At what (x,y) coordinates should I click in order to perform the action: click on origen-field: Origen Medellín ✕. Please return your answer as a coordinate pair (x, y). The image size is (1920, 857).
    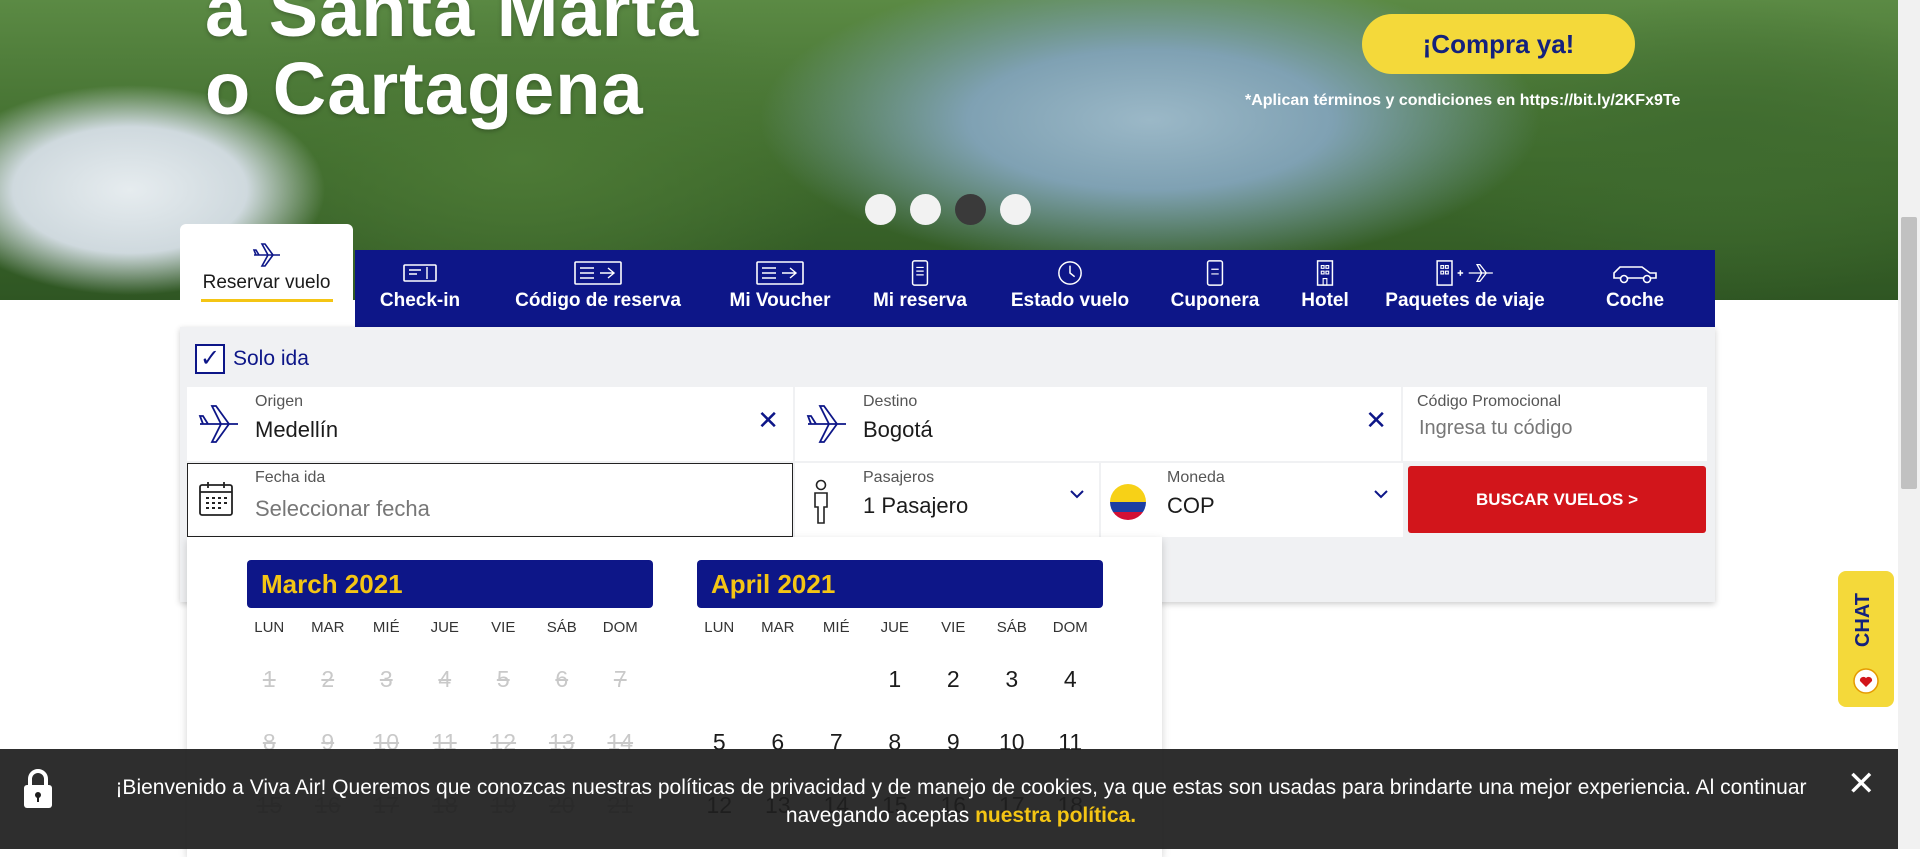
    Looking at the image, I should click on (490, 424).